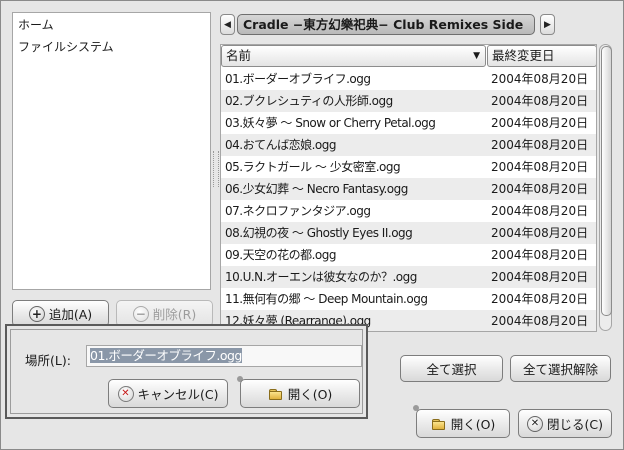  What do you see at coordinates (36, 313) in the screenshot?
I see `plus-icon: +` at bounding box center [36, 313].